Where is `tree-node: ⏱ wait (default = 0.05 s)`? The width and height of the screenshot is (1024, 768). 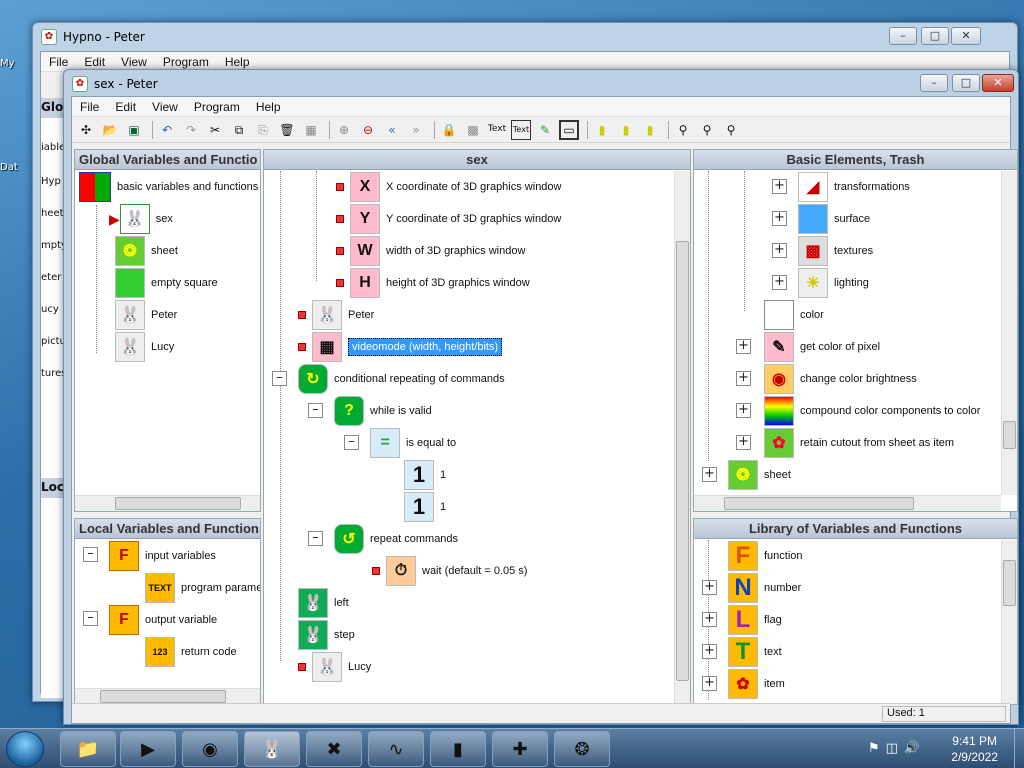 tree-node: ⏱ wait (default = 0.05 s) is located at coordinates (449, 571).